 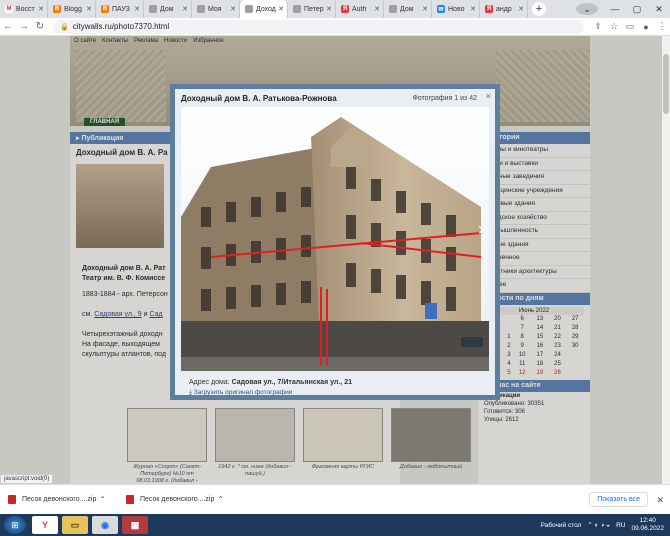 I want to click on address-bar: 🔒 citywalls.ru/photo7370.html, so click(x=319, y=26).